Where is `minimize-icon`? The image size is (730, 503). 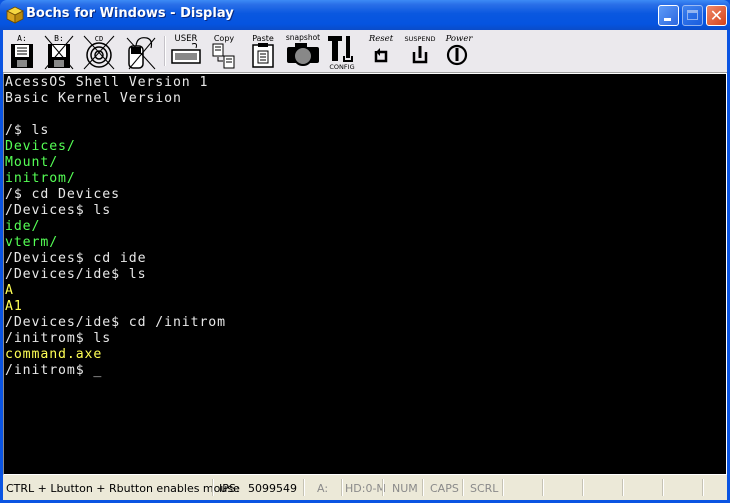 minimize-icon is located at coordinates (667, 19).